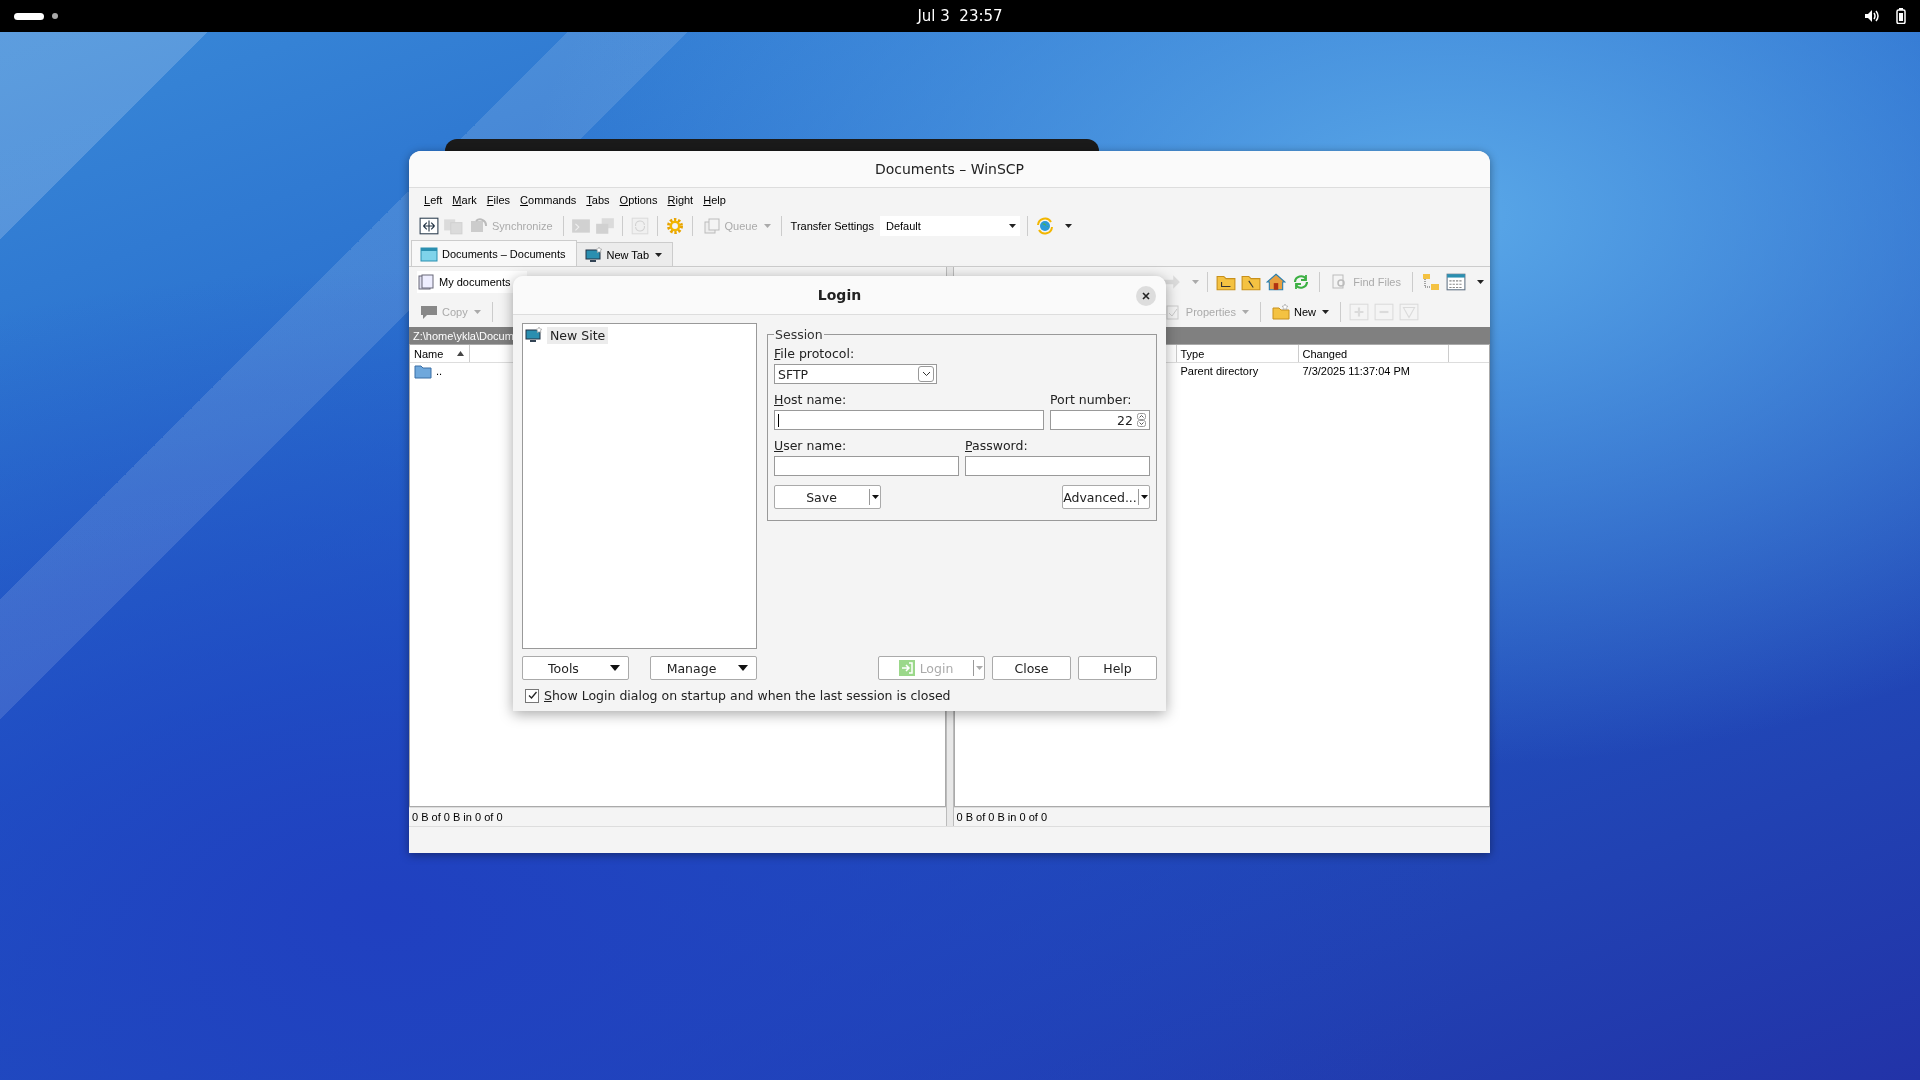 This screenshot has width=1920, height=1080. I want to click on clock: Jul 3 23:57, so click(960, 16).